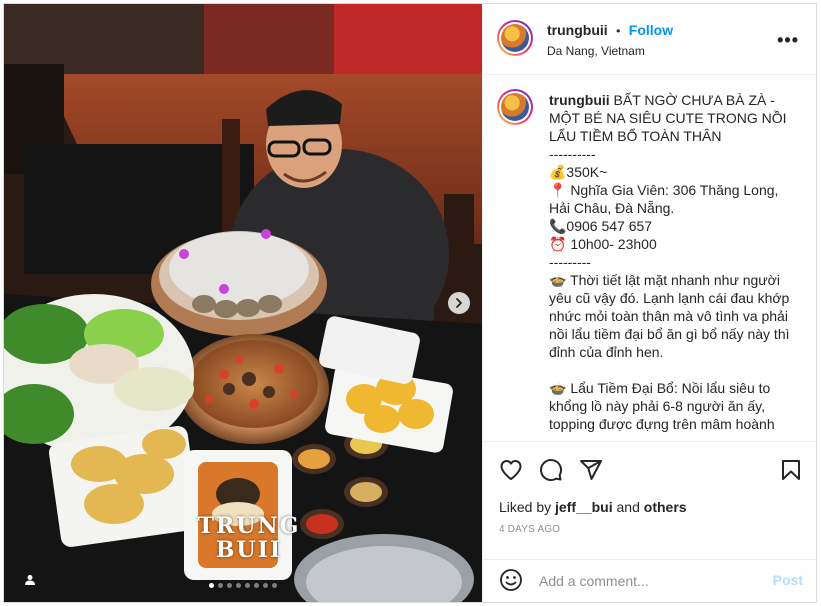 Image resolution: width=821 pixels, height=606 pixels. I want to click on comment-box: Post, so click(649, 580).